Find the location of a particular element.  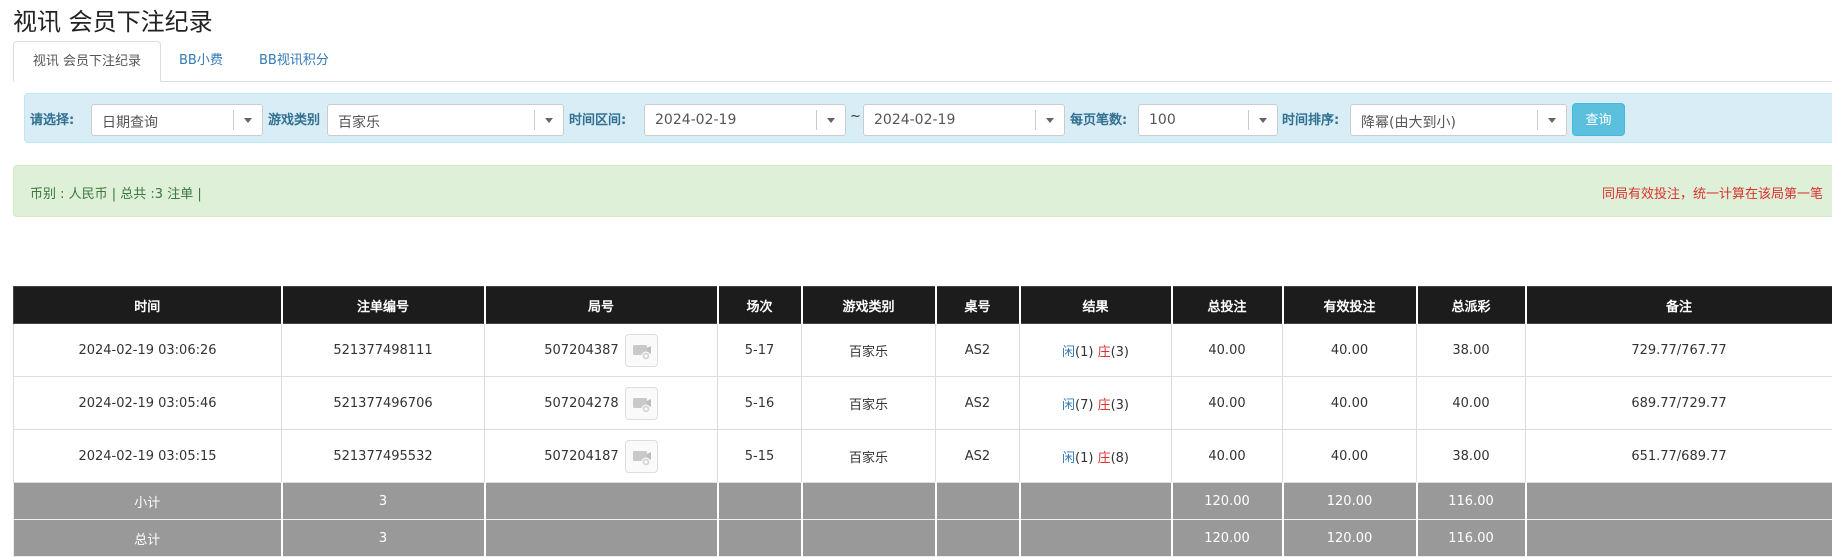

column-header: 桌号 is located at coordinates (978, 305).